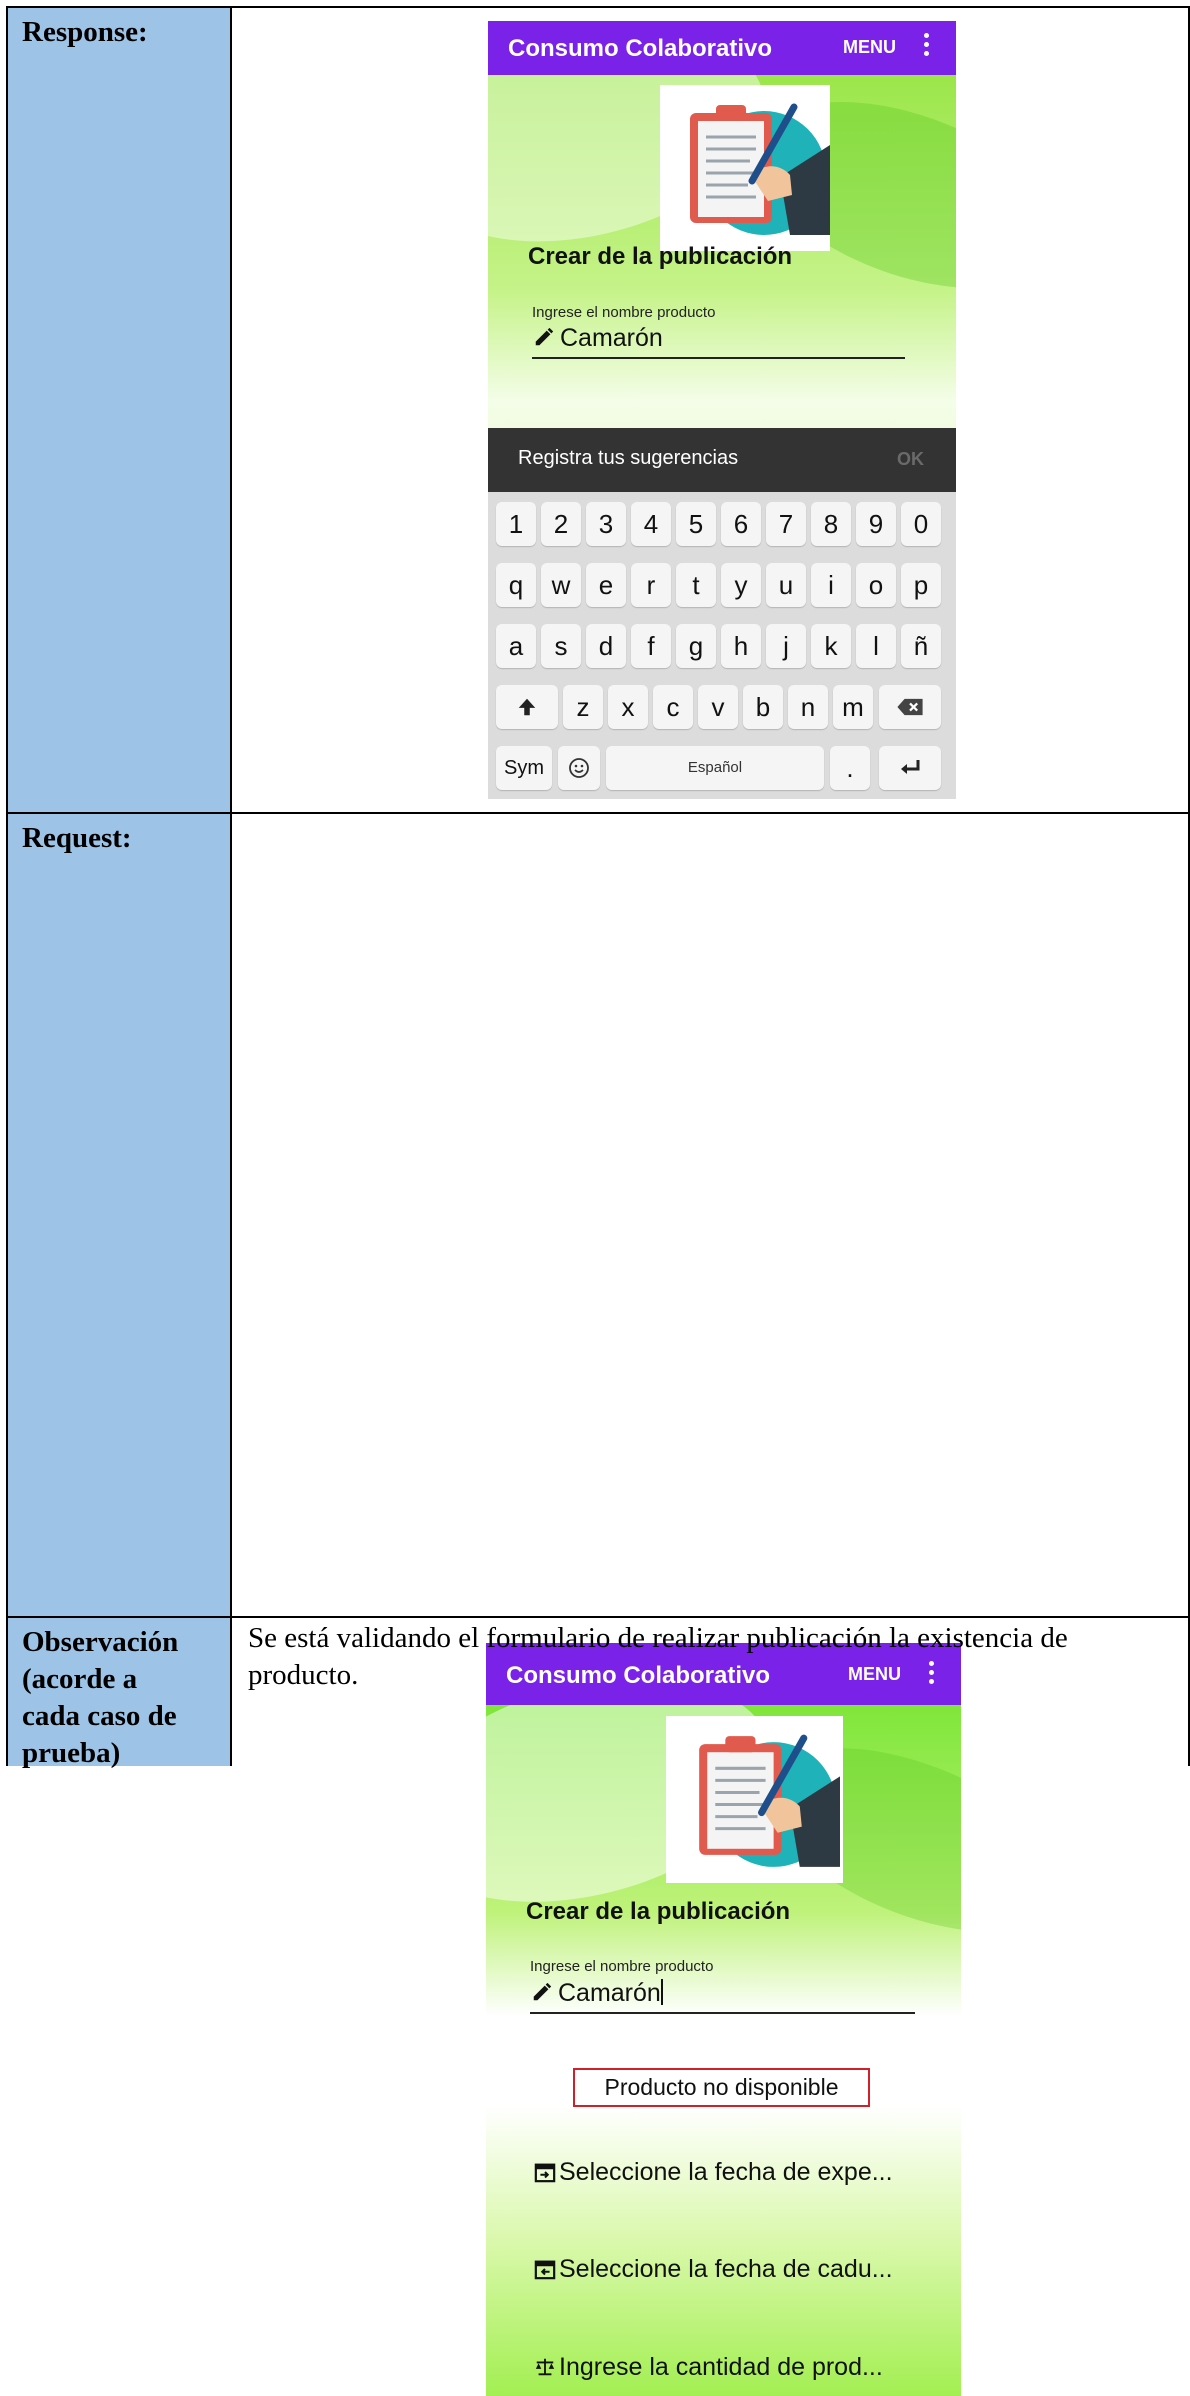  Describe the element at coordinates (545, 2367) in the screenshot. I see `scale-icon` at that location.